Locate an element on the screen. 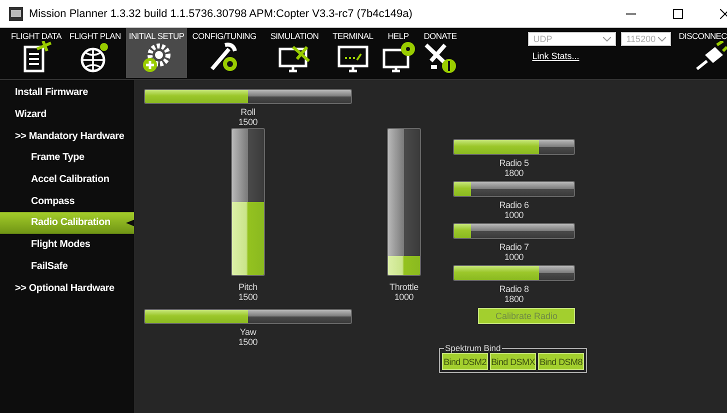 The image size is (727, 413). maximize-icon is located at coordinates (678, 13).